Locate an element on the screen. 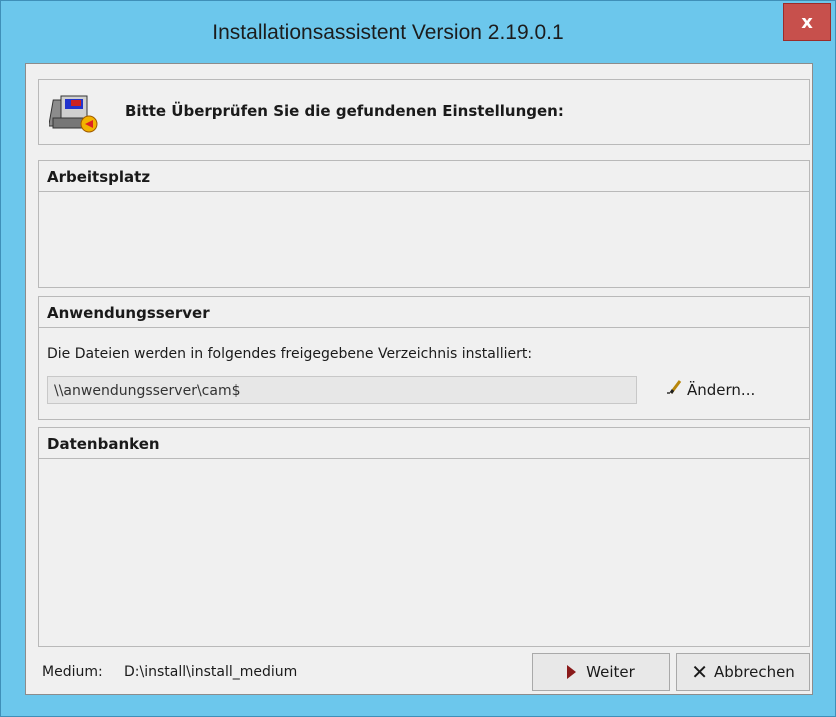 This screenshot has height=717, width=836. cancel-button-label: Abbrechen is located at coordinates (754, 672).